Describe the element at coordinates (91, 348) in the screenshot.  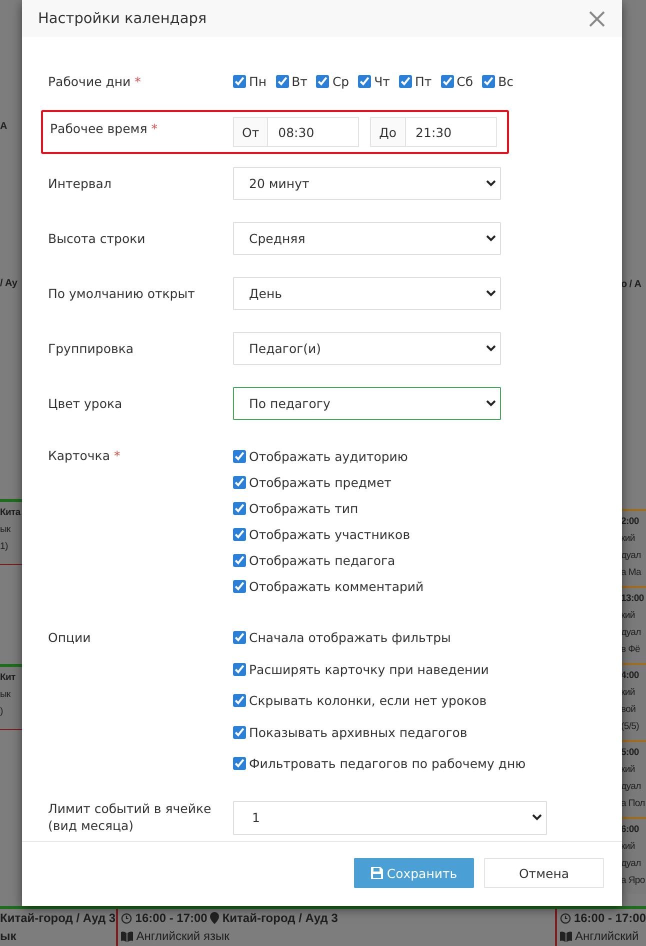
I see `field-label: Группировка` at that location.